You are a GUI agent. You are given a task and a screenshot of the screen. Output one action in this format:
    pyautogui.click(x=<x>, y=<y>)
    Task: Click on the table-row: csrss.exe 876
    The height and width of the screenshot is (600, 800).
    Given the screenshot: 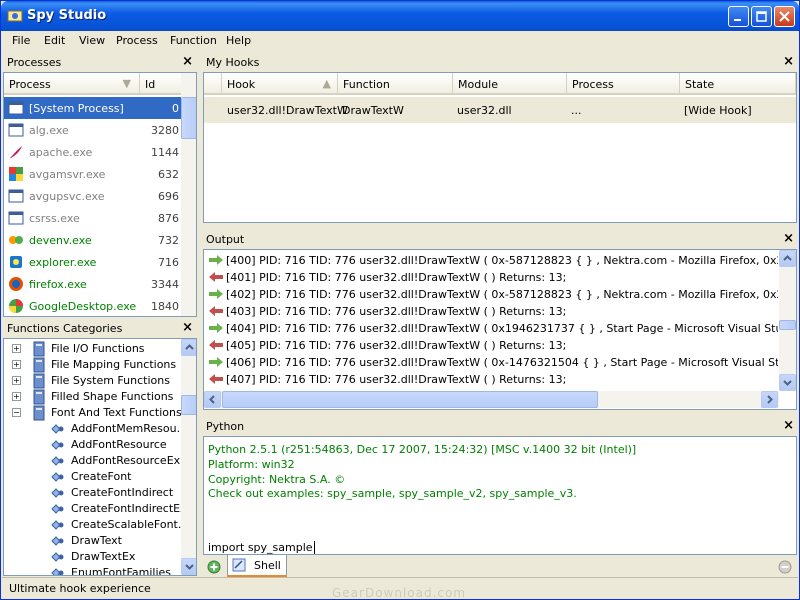 What is the action you would take?
    pyautogui.click(x=93, y=218)
    